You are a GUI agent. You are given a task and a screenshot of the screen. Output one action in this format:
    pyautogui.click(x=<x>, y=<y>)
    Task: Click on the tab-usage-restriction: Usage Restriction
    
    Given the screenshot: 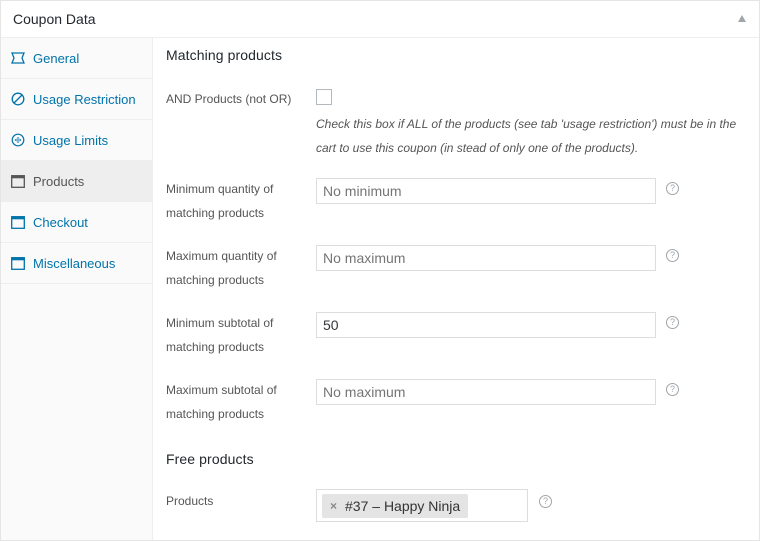 What is the action you would take?
    pyautogui.click(x=76, y=99)
    